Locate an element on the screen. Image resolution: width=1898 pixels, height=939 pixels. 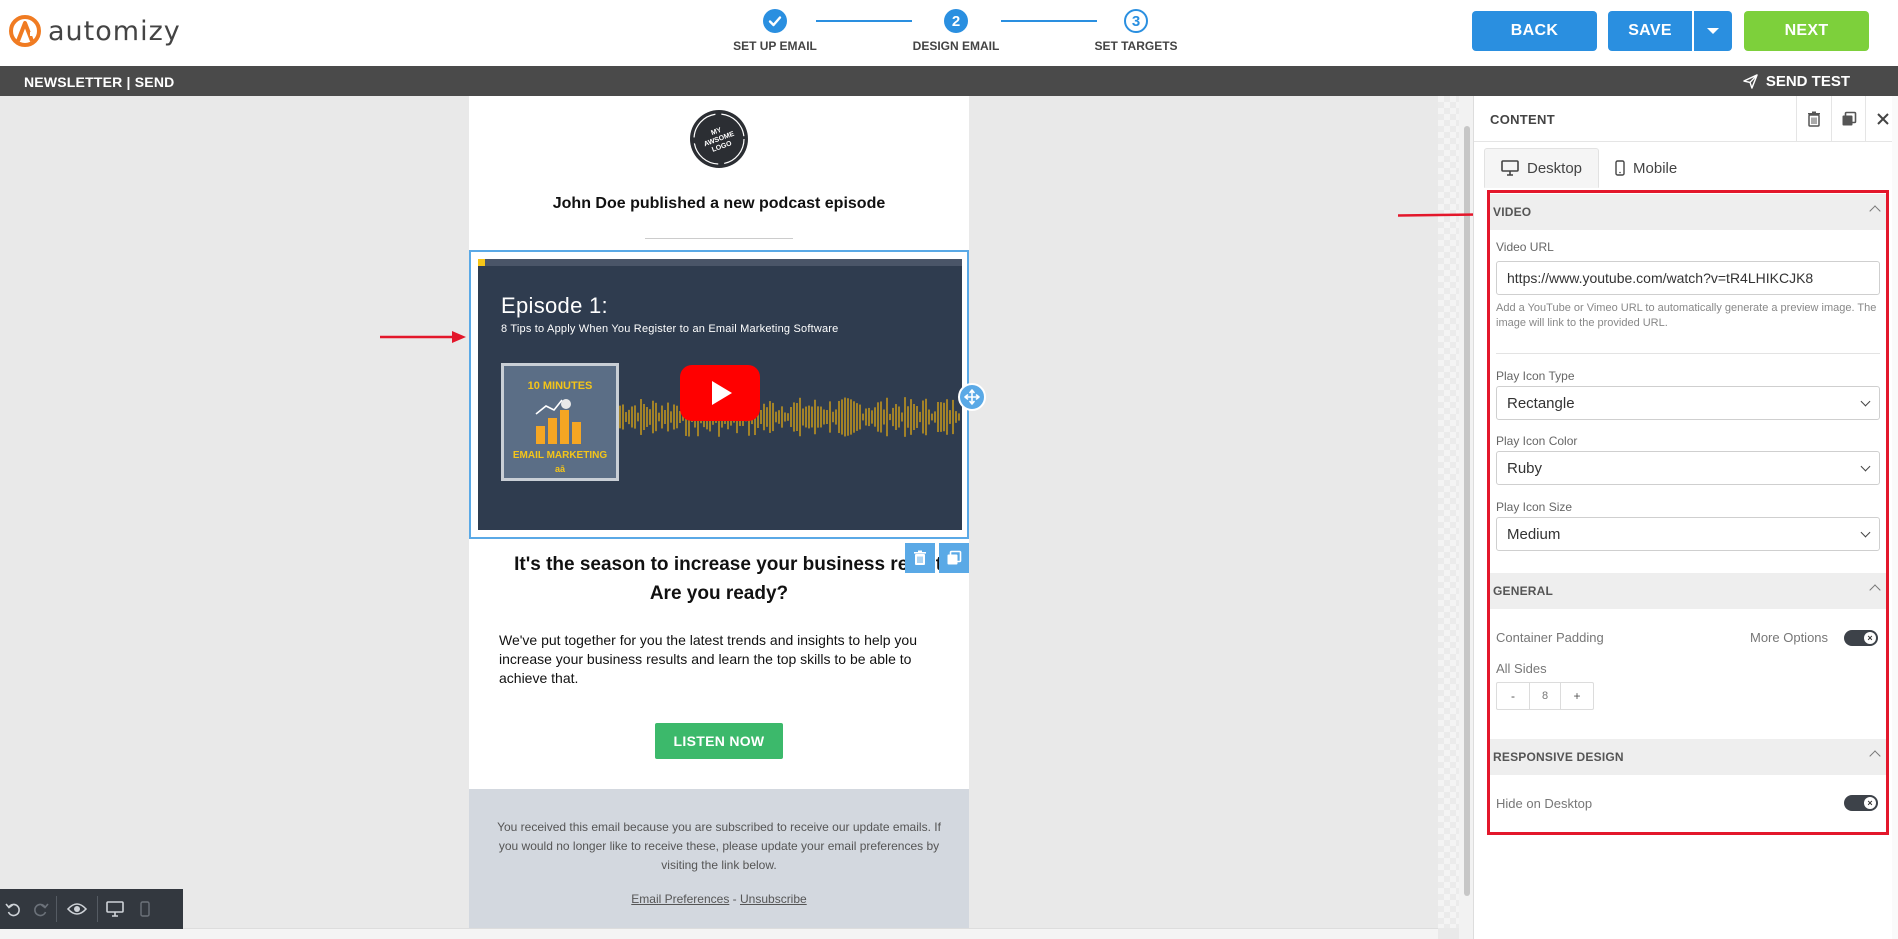
cover-brand-mark: aā is located at coordinates (559, 469).